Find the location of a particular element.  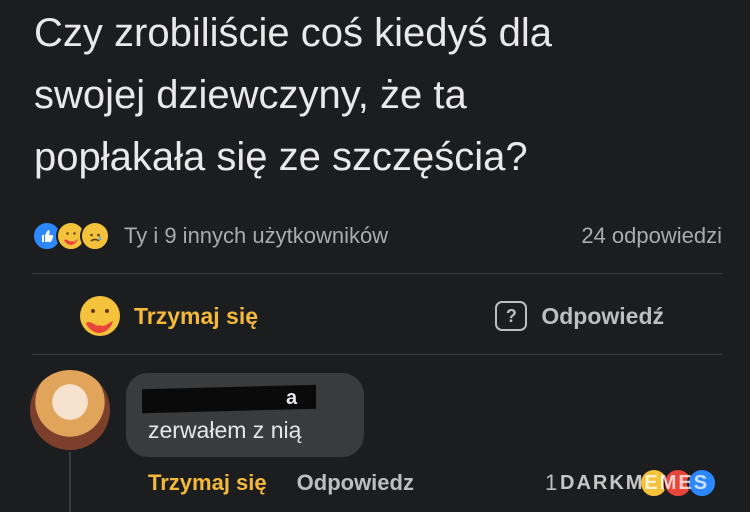

comment-reply-button: Odpowiedz is located at coordinates (355, 483).